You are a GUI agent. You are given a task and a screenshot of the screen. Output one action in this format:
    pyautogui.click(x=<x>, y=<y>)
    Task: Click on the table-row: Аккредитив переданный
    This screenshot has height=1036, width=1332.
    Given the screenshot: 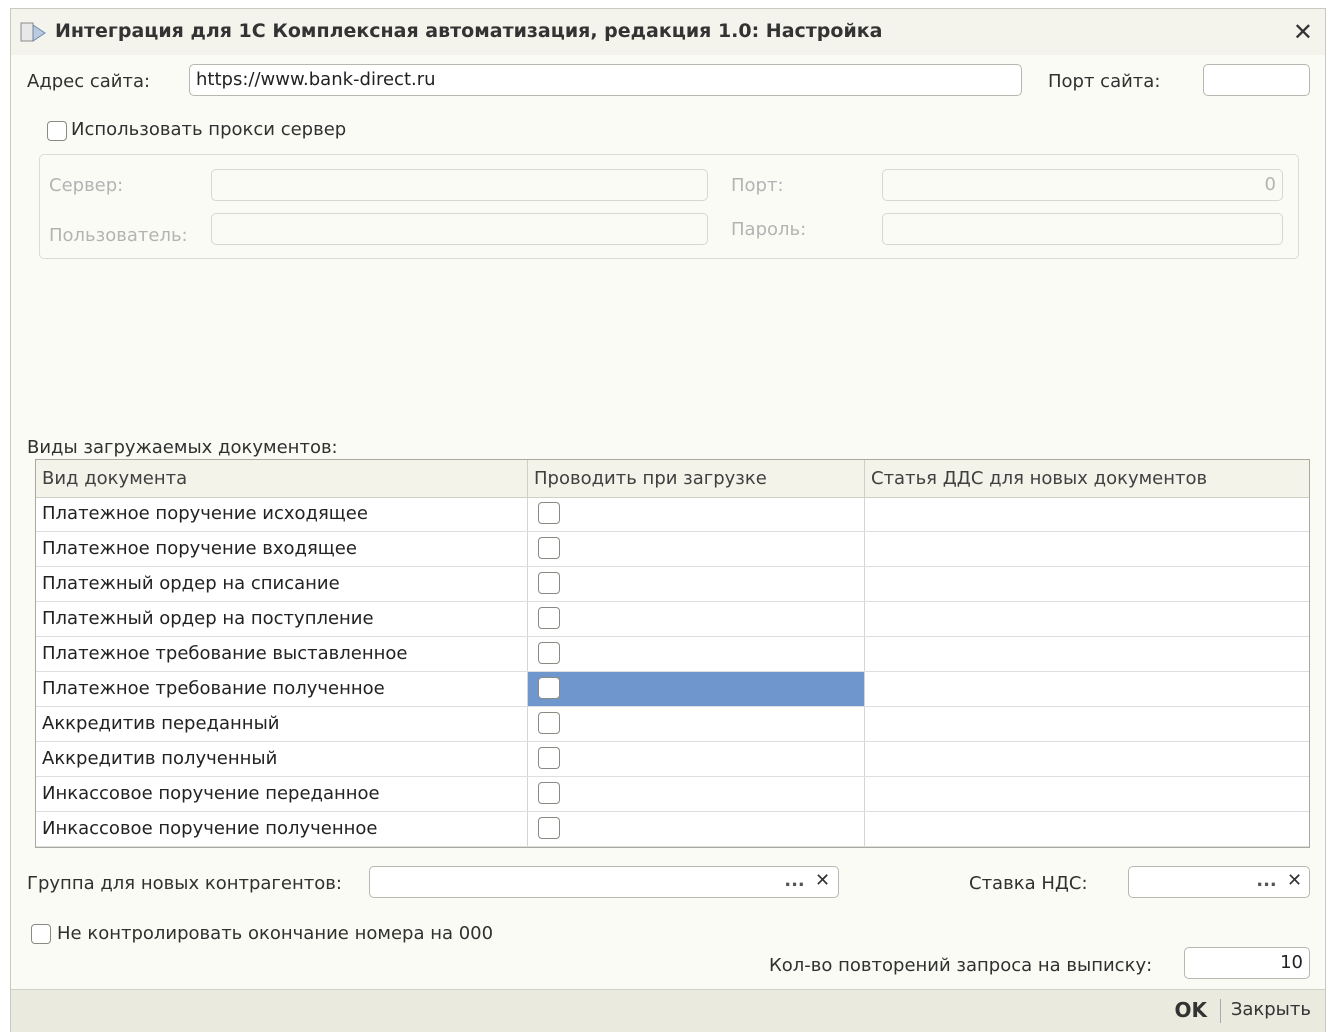 What is the action you would take?
    pyautogui.click(x=672, y=724)
    